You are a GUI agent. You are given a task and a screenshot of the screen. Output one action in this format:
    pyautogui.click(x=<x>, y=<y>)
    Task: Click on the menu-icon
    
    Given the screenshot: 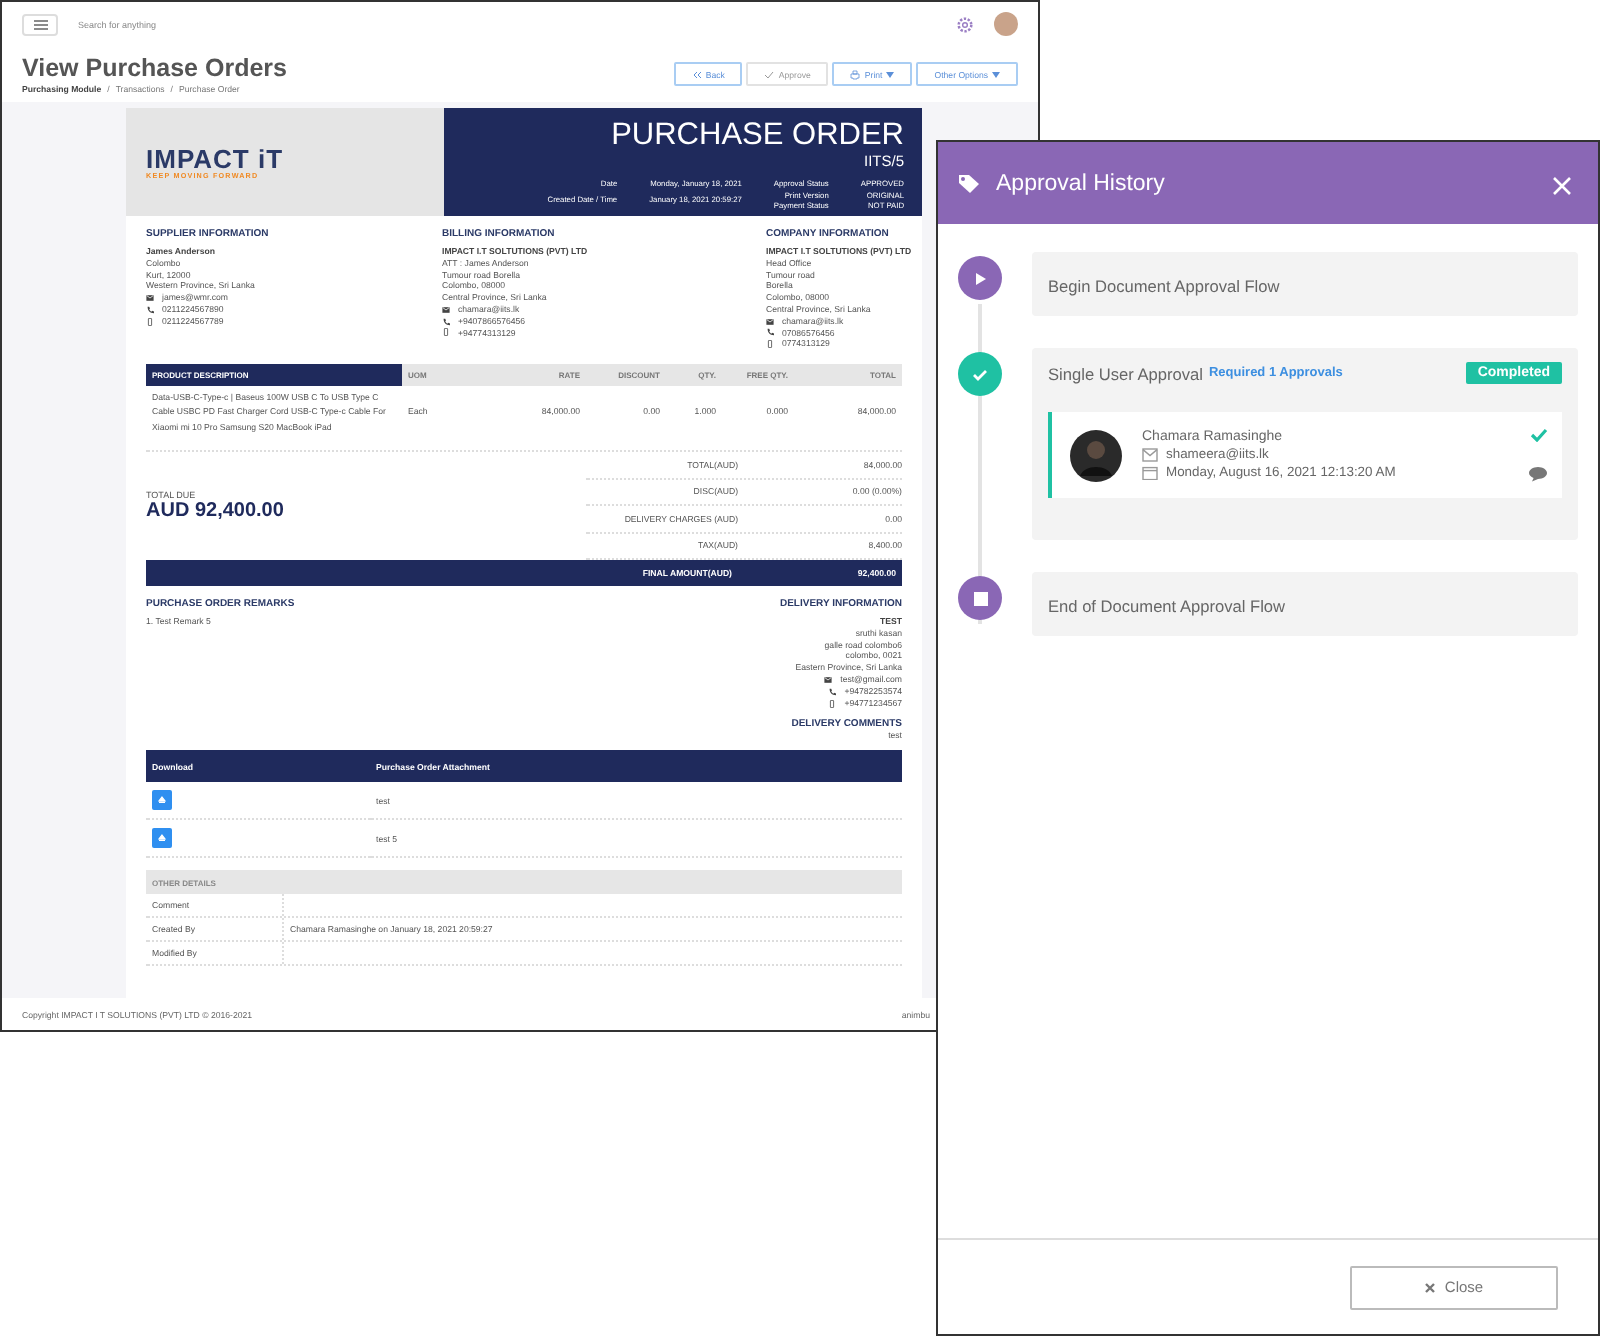 What is the action you would take?
    pyautogui.click(x=40, y=24)
    